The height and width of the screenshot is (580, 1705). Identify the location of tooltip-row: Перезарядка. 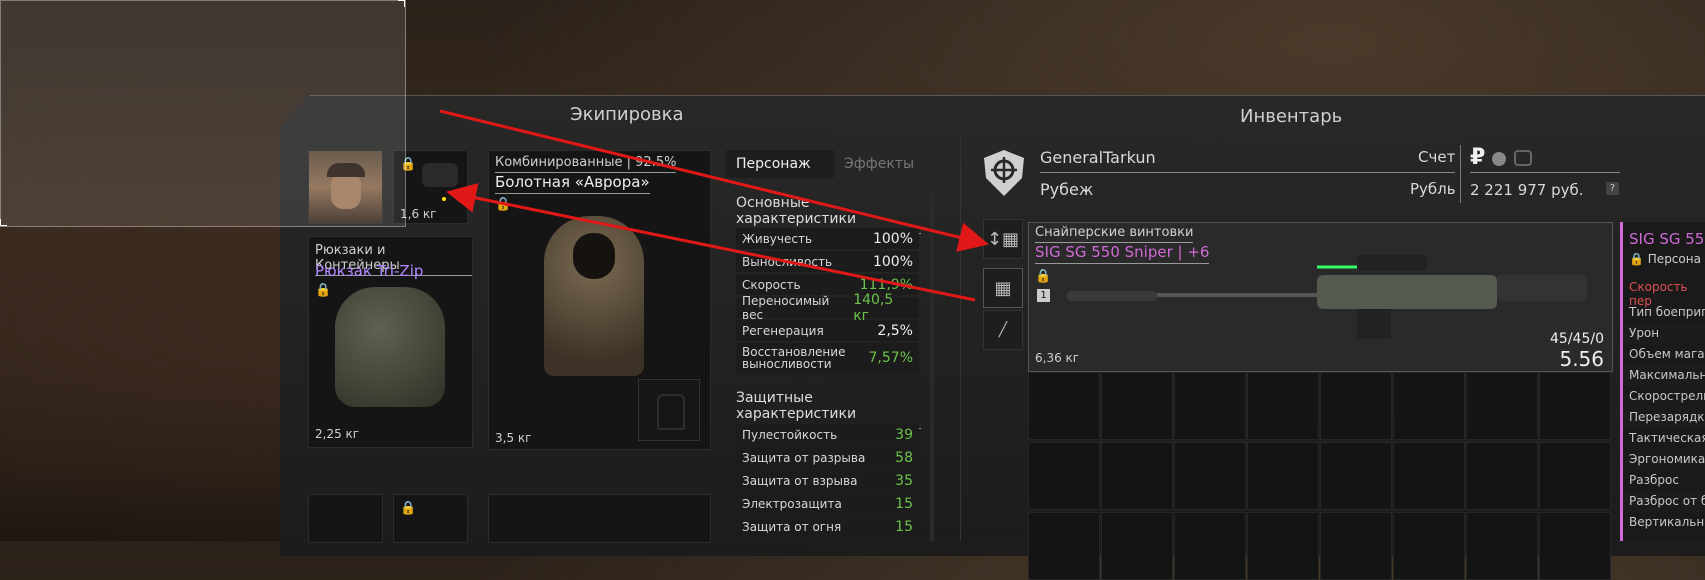
(1664, 417).